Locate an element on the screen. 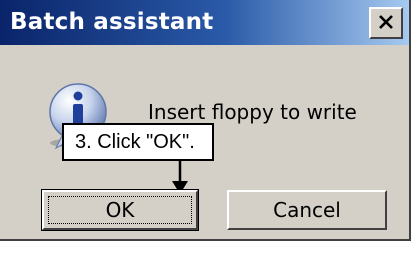 Image resolution: width=417 pixels, height=273 pixels. close-icon is located at coordinates (386, 22).